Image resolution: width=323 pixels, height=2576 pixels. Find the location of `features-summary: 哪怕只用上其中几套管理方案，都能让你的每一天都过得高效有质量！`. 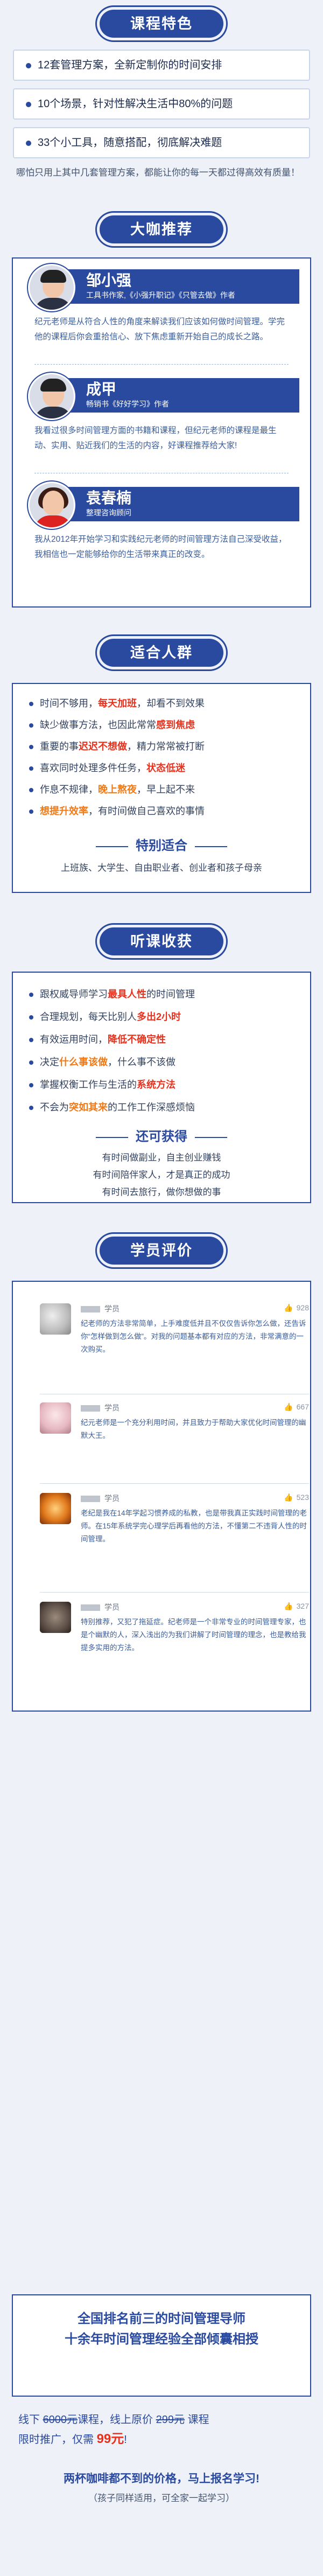

features-summary: 哪怕只用上其中几套管理方案，都能让你的每一天都过得高效有质量！ is located at coordinates (158, 172).